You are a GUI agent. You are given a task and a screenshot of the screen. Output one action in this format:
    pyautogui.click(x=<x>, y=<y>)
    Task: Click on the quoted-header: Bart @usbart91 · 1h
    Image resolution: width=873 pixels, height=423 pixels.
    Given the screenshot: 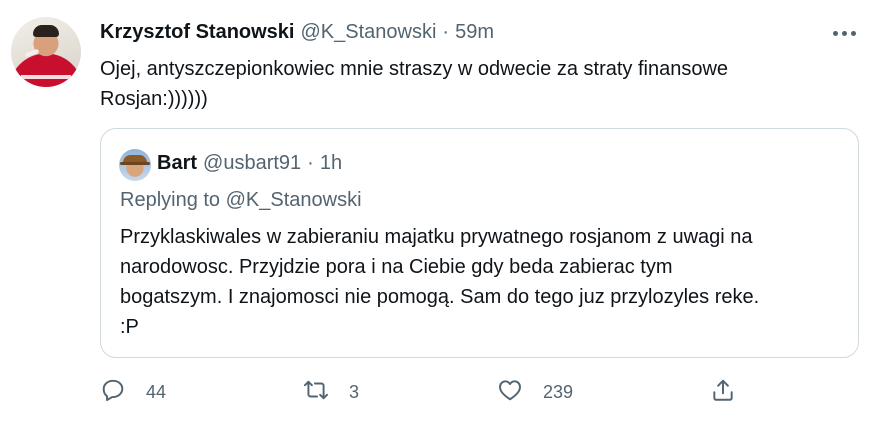 What is the action you would take?
    pyautogui.click(x=249, y=163)
    